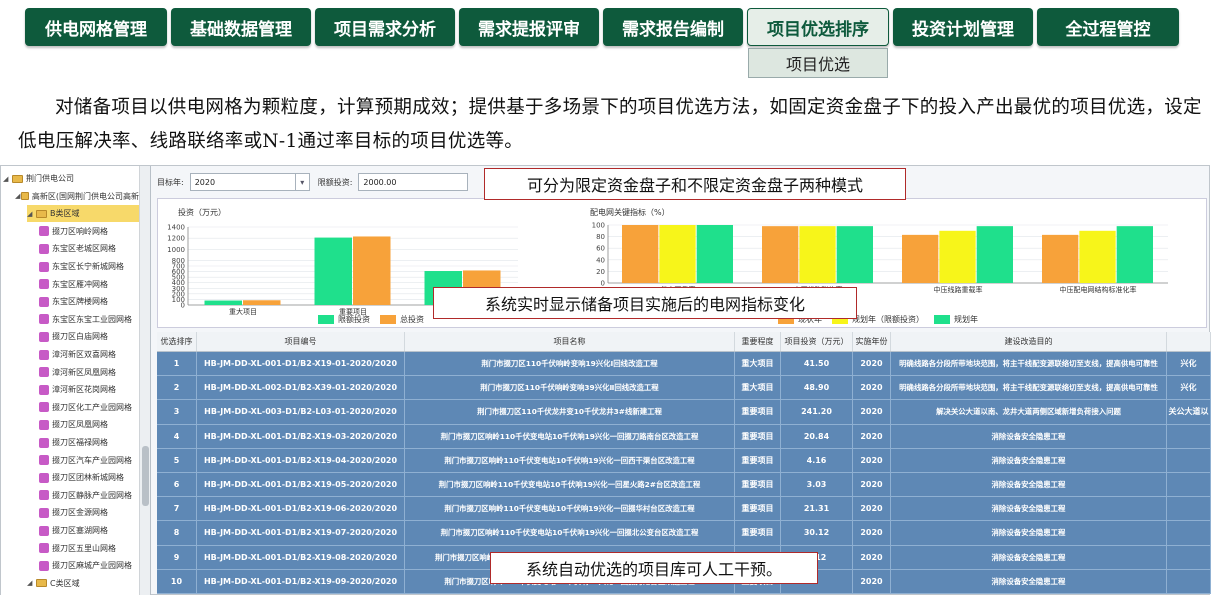 The width and height of the screenshot is (1222, 595). I want to click on tree-node: 掇刀区五里山网格, so click(89, 548).